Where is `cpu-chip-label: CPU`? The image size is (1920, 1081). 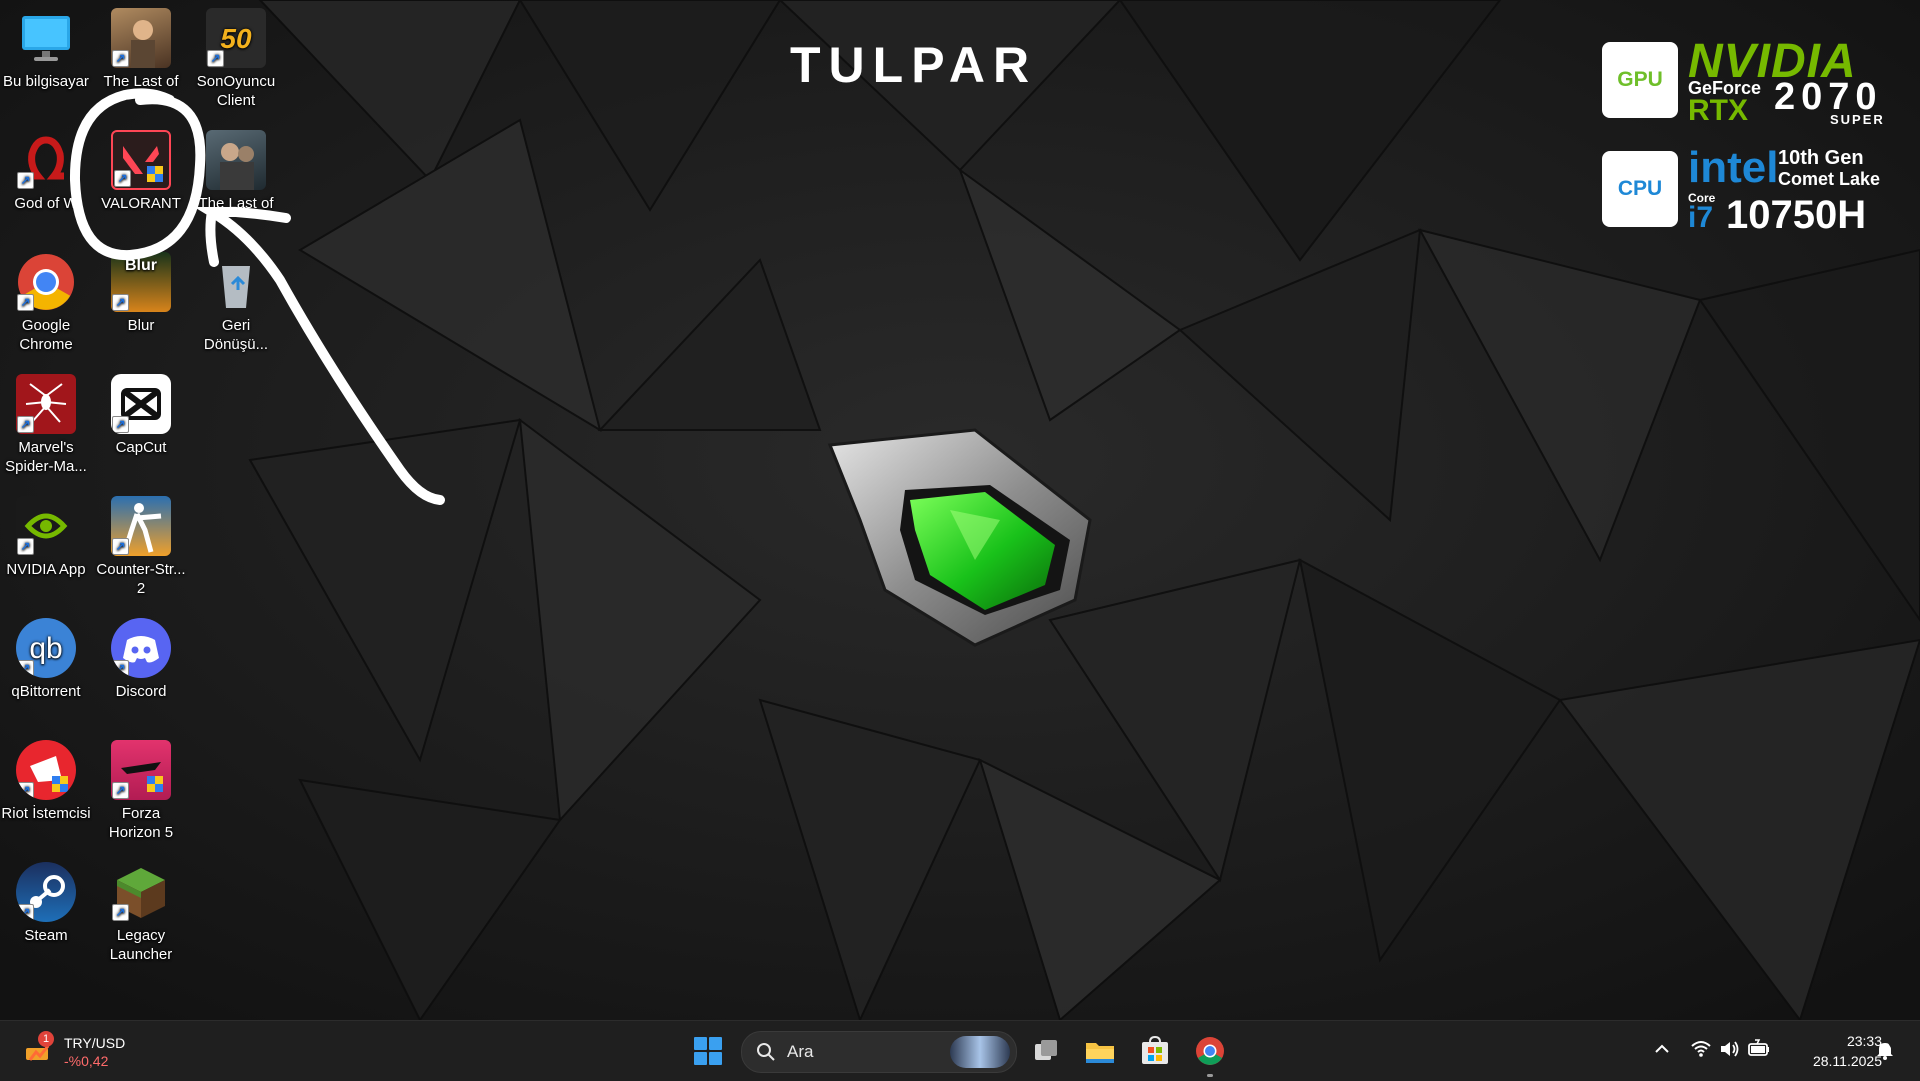
cpu-chip-label: CPU is located at coordinates (1640, 188).